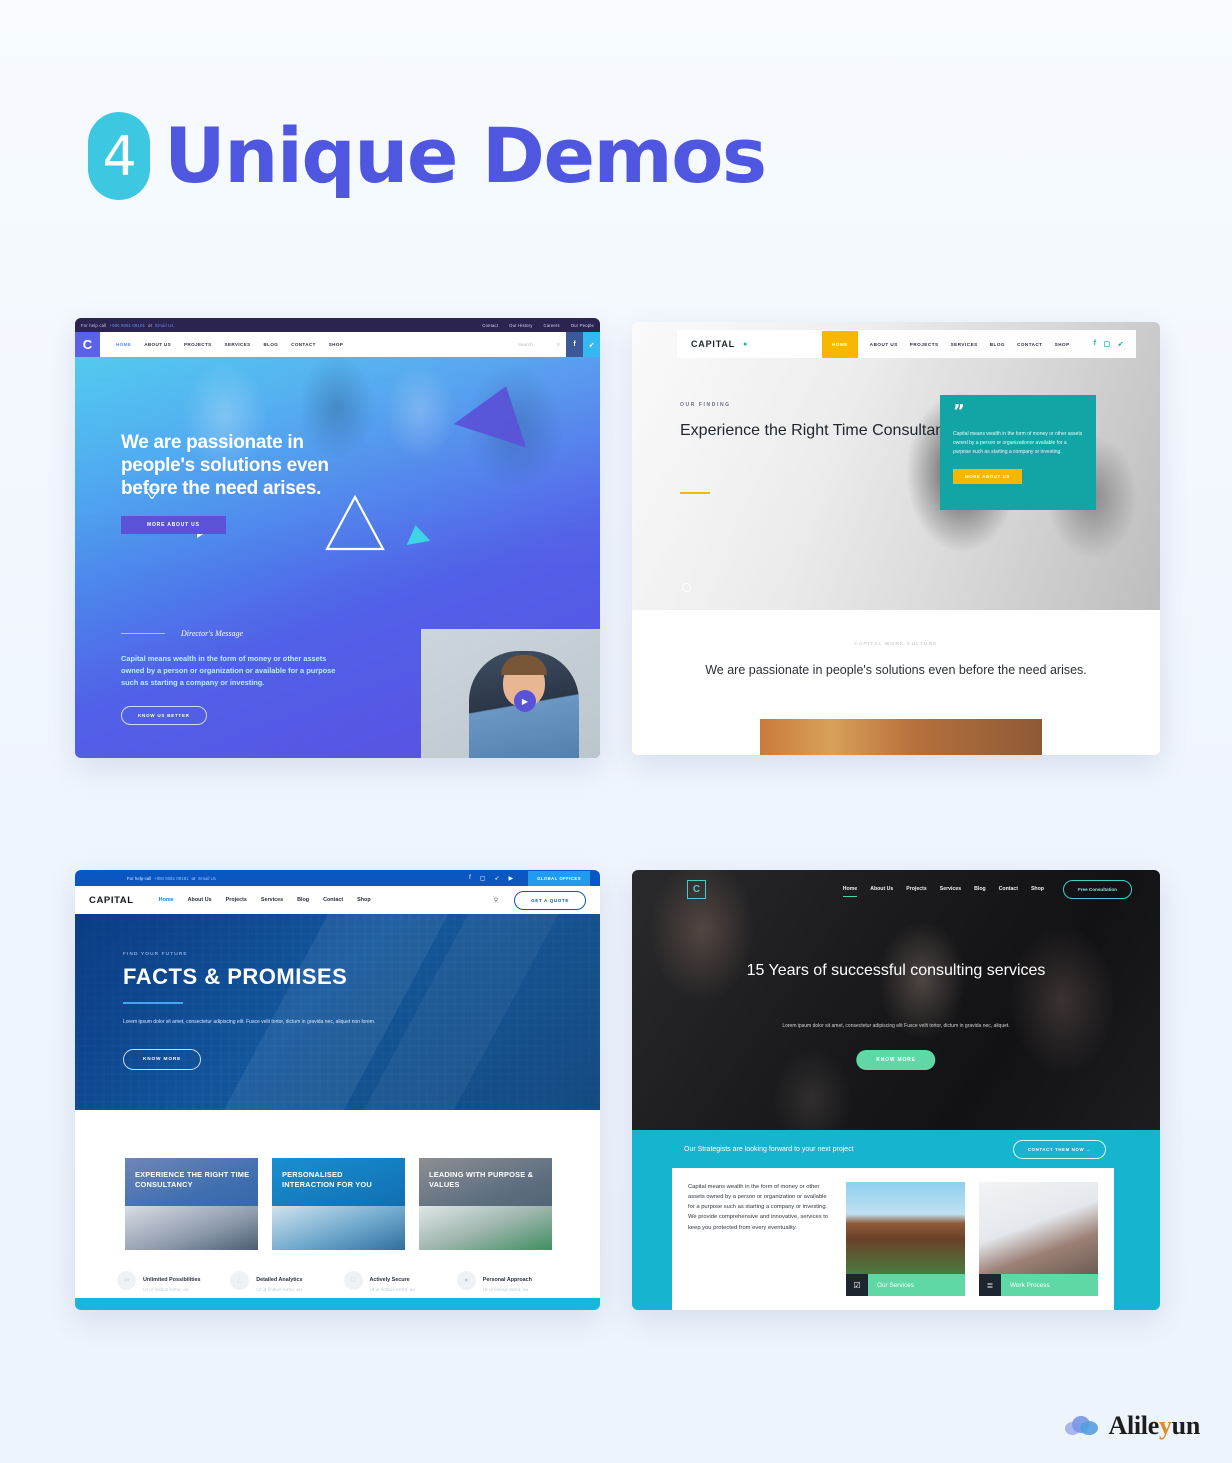 This screenshot has height=1463, width=1232. What do you see at coordinates (485, 1204) in the screenshot?
I see `demo3-card: LEADING WITH PURPOSE & VALUES` at bounding box center [485, 1204].